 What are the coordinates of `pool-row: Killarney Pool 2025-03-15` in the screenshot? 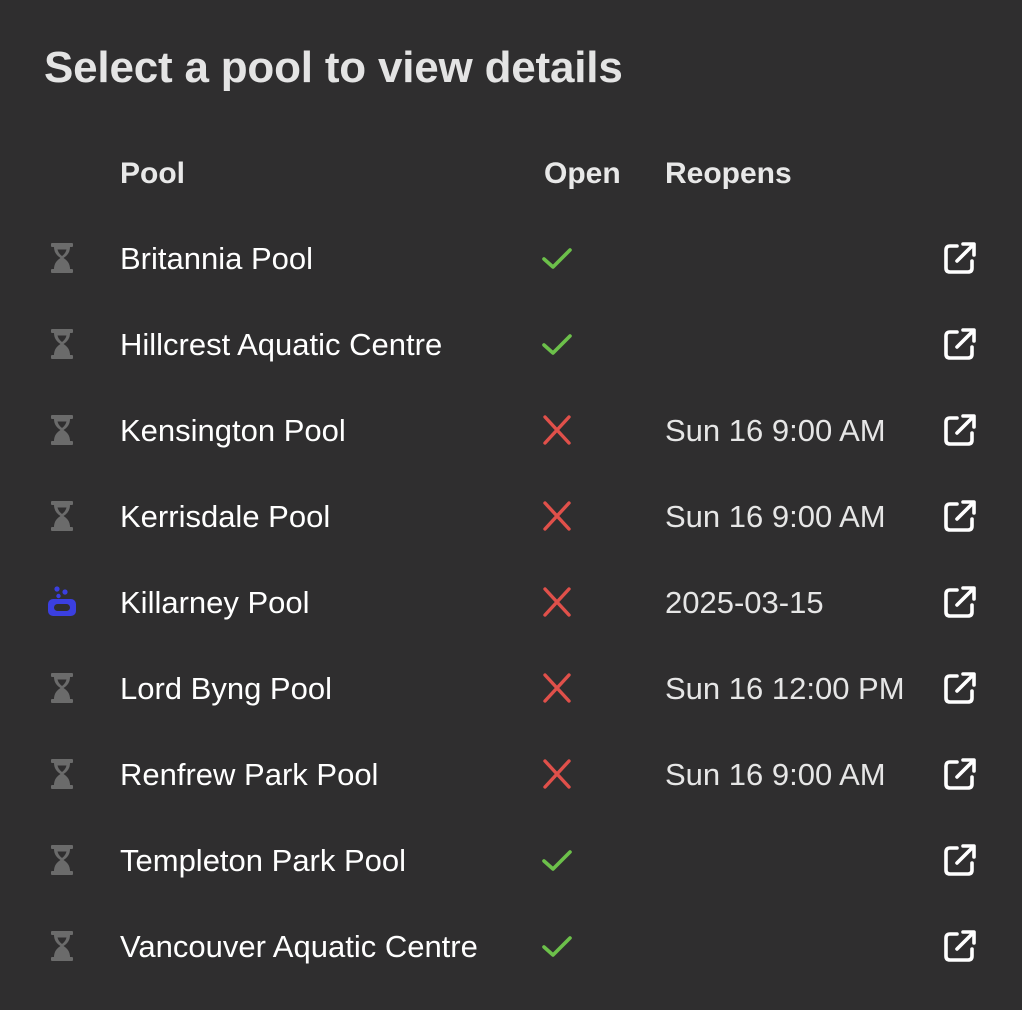 It's located at (511, 603).